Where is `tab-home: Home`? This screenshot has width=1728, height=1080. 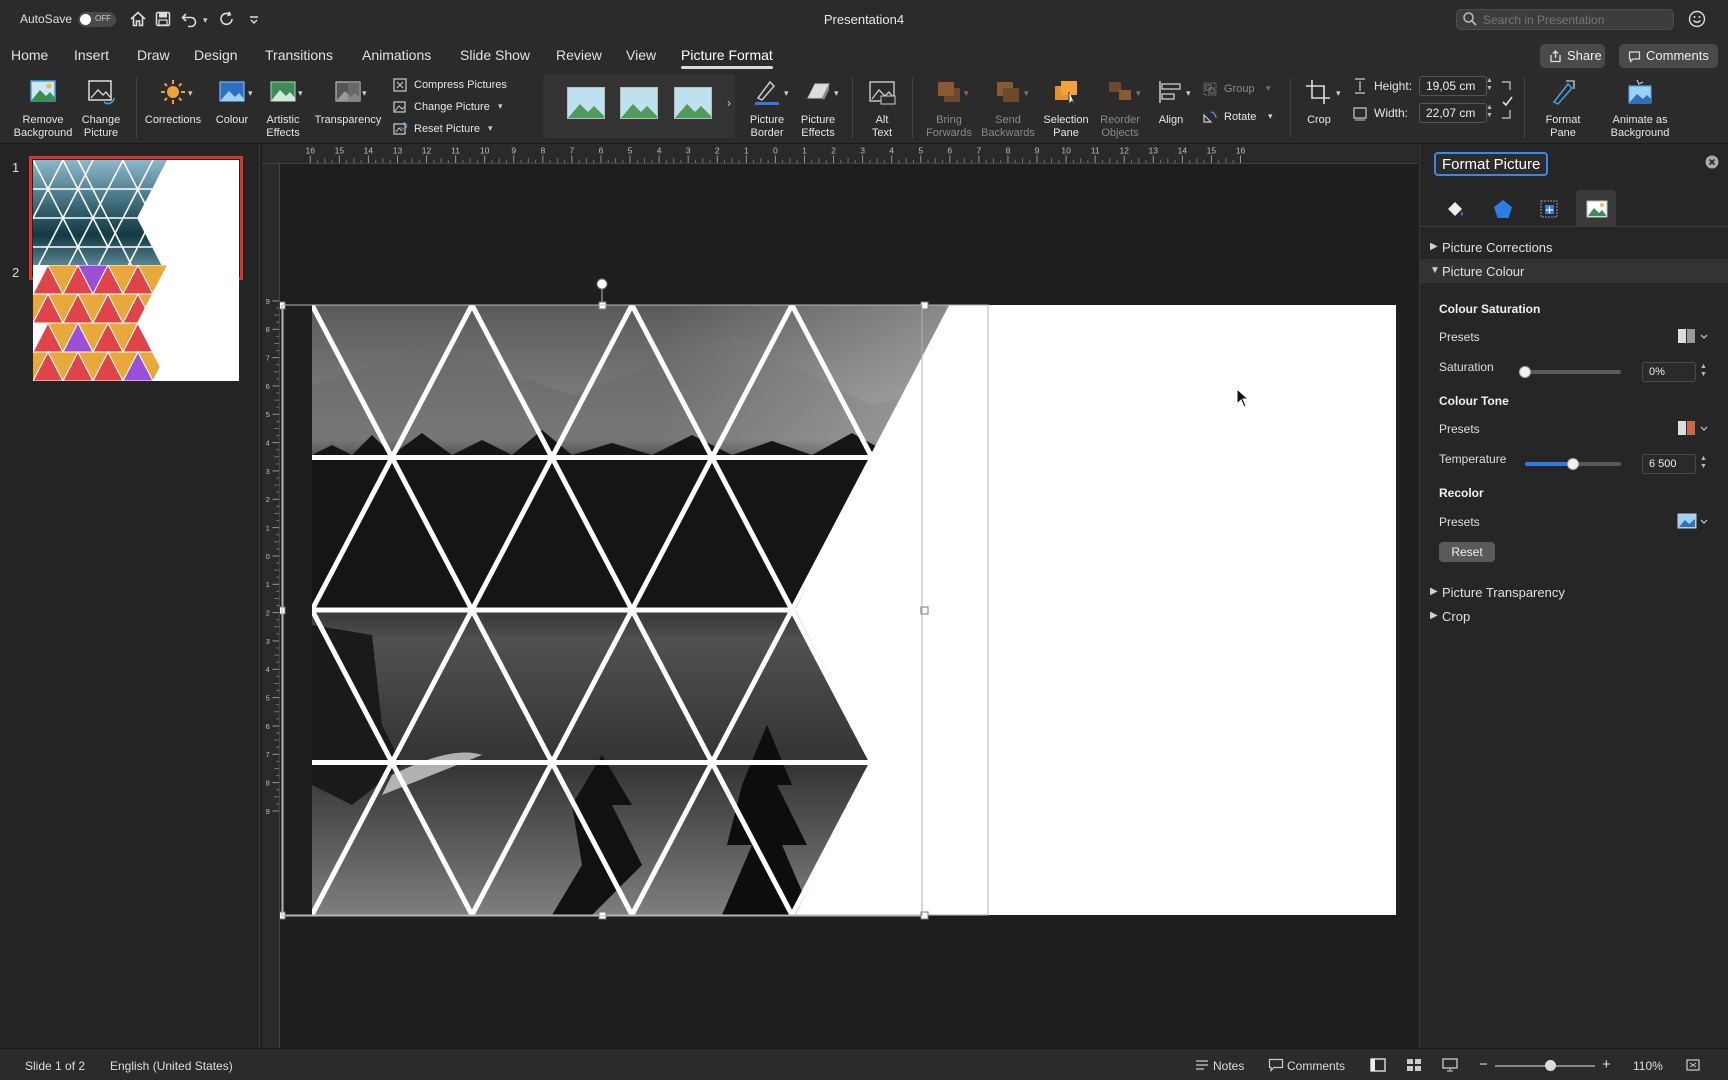
tab-home: Home is located at coordinates (29, 55).